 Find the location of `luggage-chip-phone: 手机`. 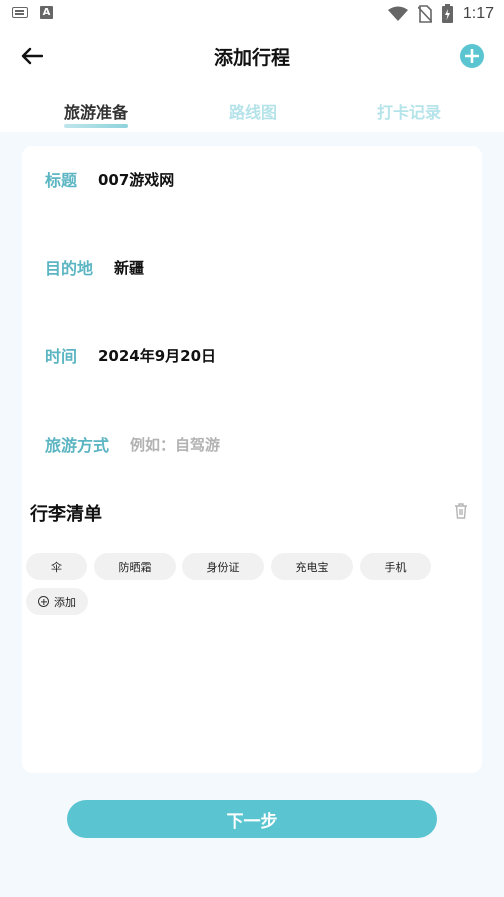

luggage-chip-phone: 手机 is located at coordinates (395, 566).